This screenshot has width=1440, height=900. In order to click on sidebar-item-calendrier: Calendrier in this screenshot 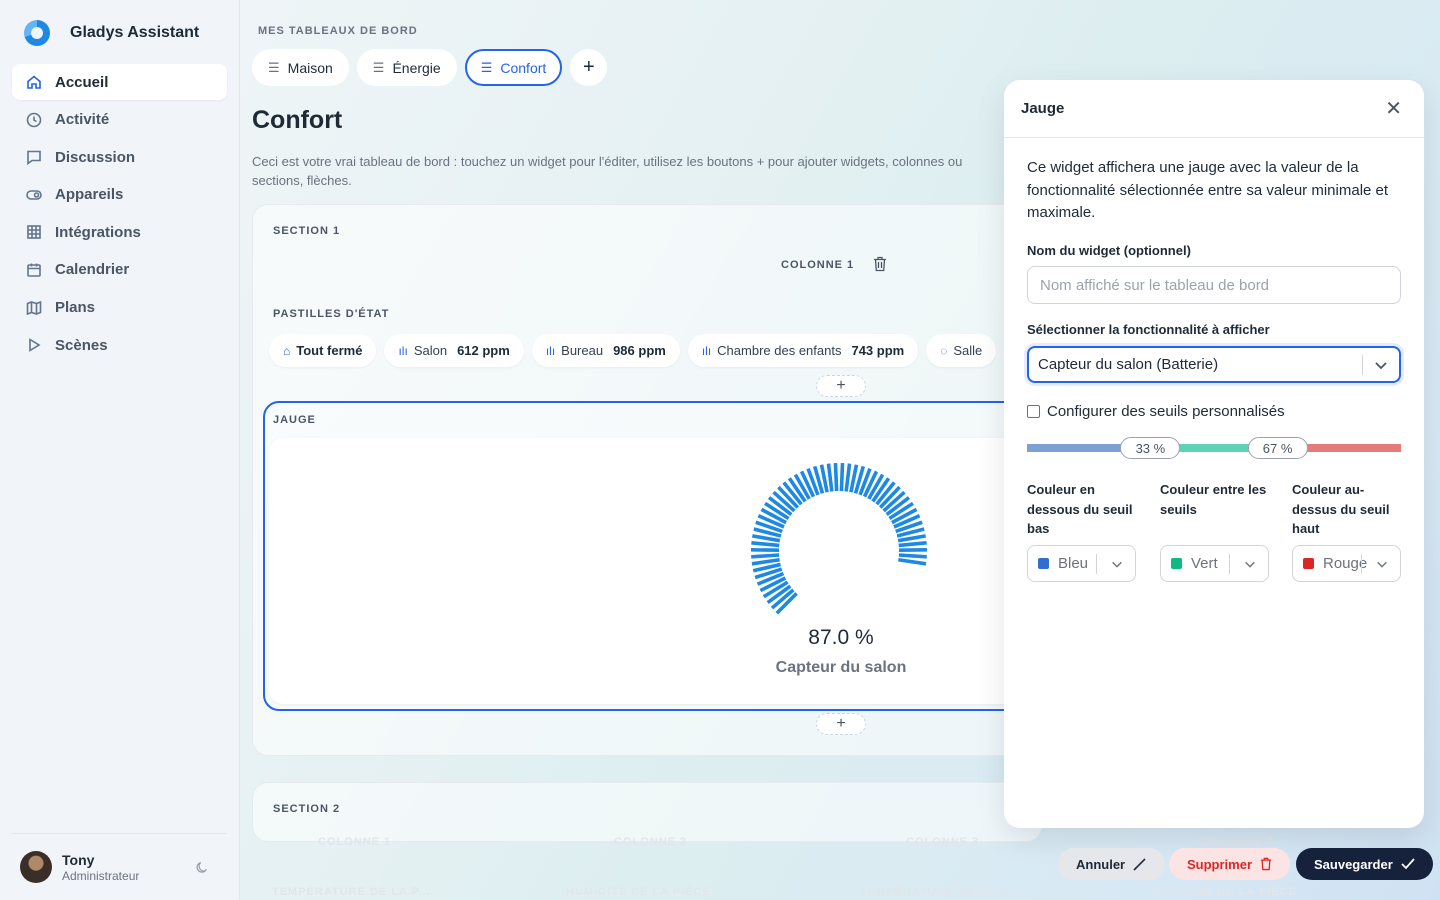, I will do `click(119, 270)`.